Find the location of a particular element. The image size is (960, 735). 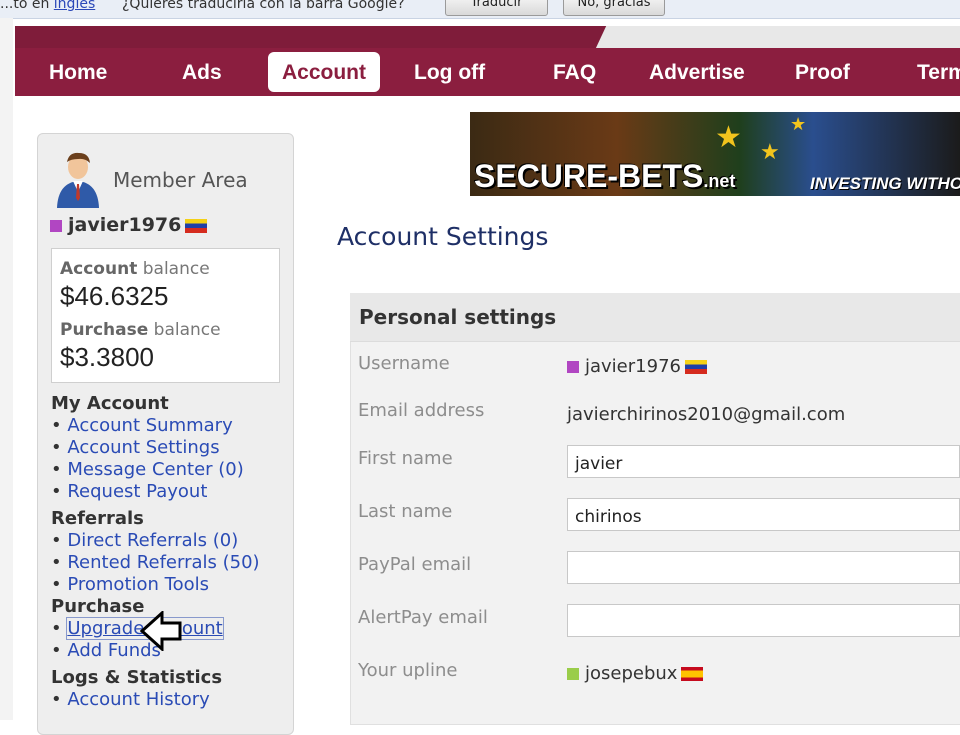

upline-value: josepebux is located at coordinates (631, 673).